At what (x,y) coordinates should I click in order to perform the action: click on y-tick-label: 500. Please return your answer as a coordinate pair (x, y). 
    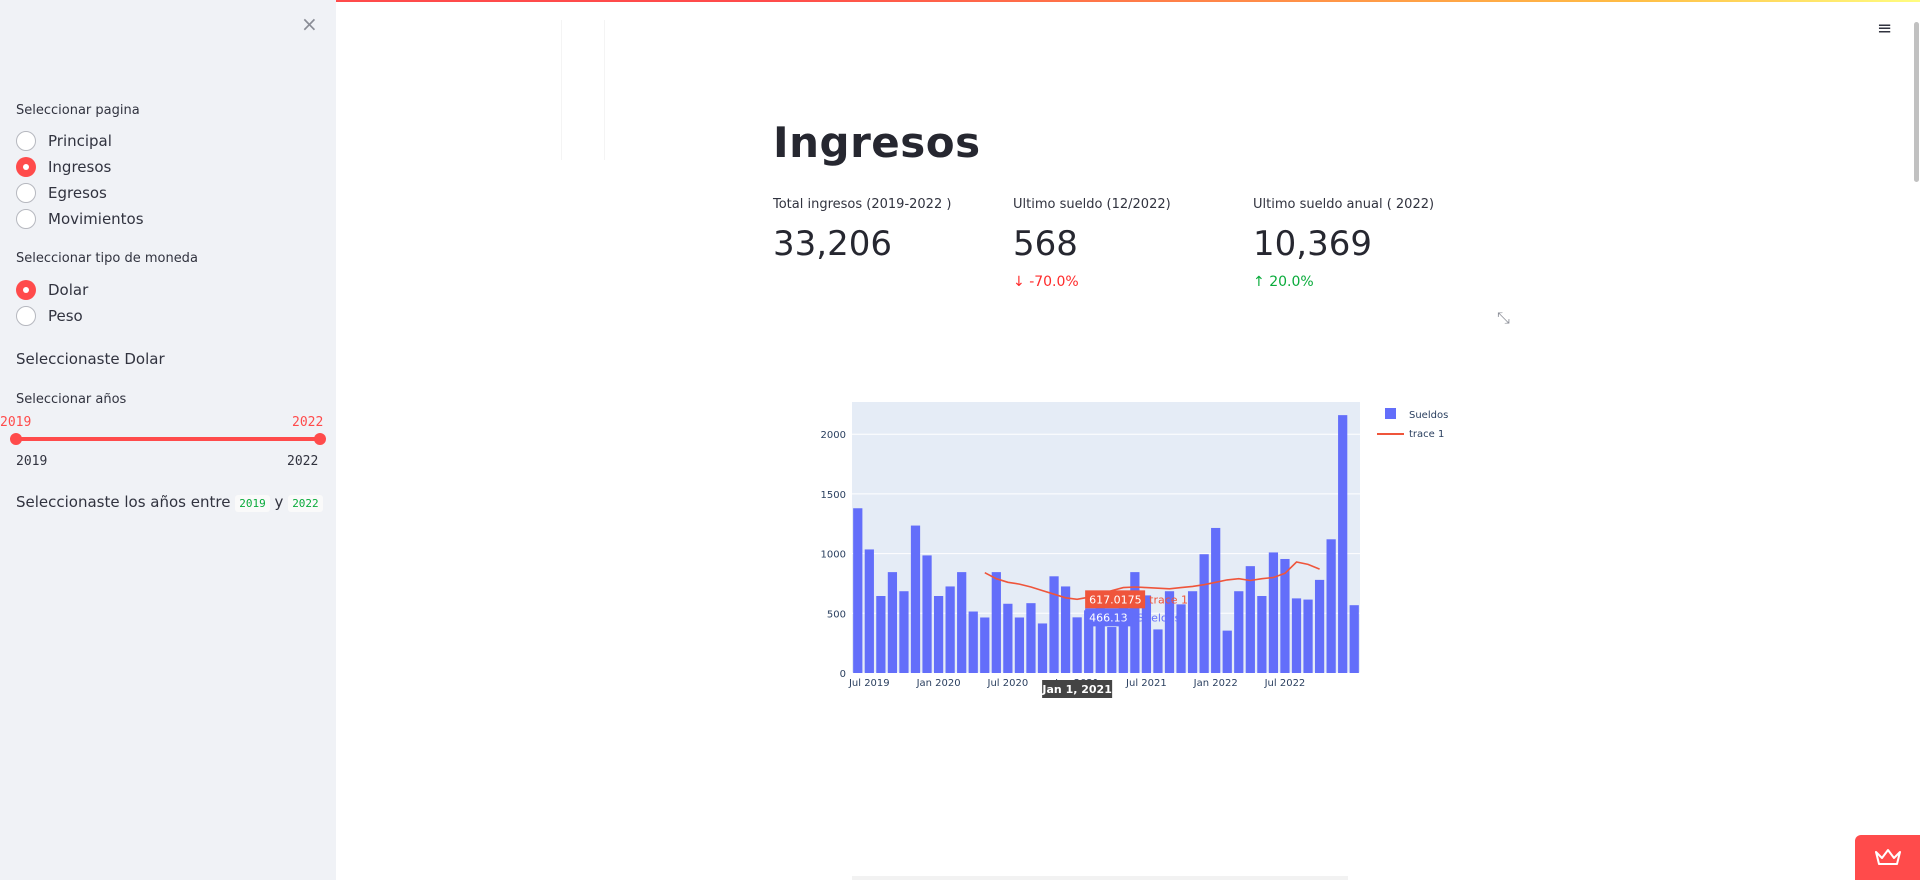
    Looking at the image, I should click on (836, 614).